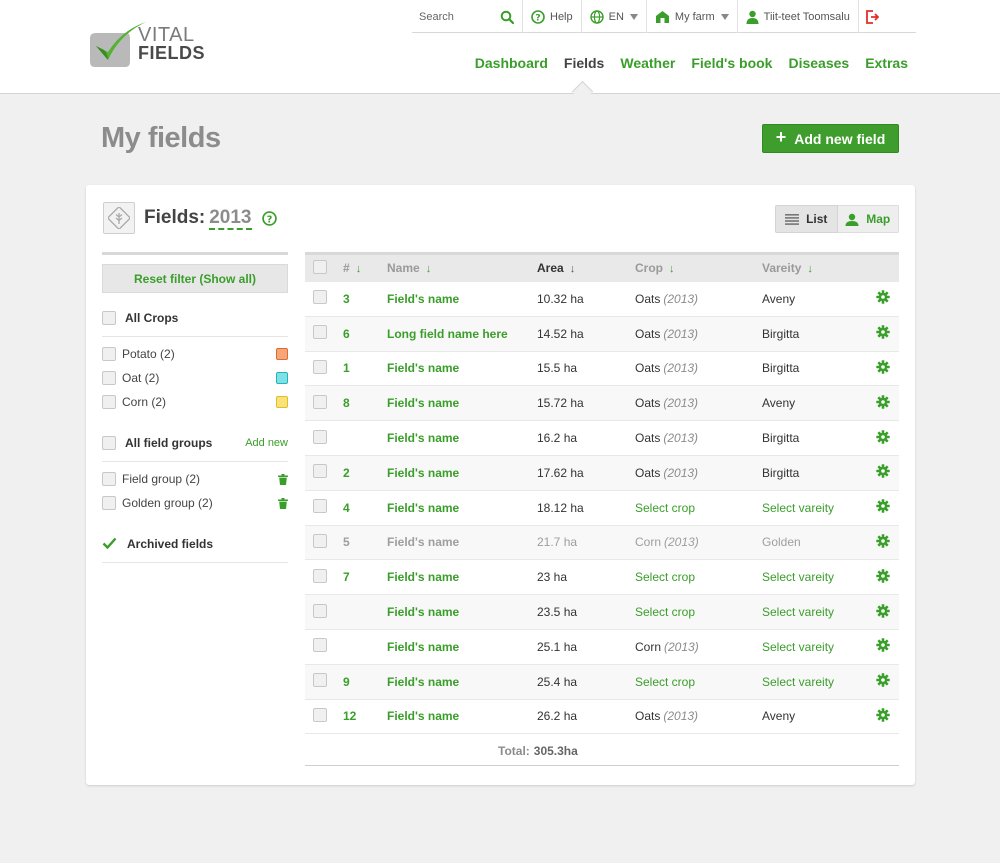 The image size is (1000, 863). What do you see at coordinates (195, 503) in the screenshot?
I see `field-group-item: Golden group (2)` at bounding box center [195, 503].